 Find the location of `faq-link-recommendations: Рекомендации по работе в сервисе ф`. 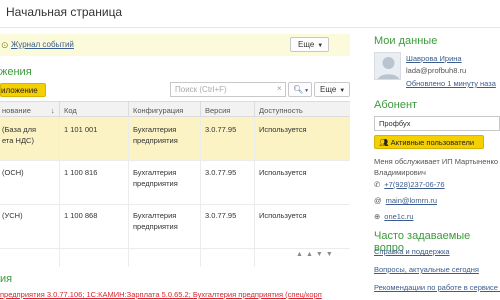

faq-link-recommendations: Рекомендации по работе в сервисе ф is located at coordinates (437, 287).